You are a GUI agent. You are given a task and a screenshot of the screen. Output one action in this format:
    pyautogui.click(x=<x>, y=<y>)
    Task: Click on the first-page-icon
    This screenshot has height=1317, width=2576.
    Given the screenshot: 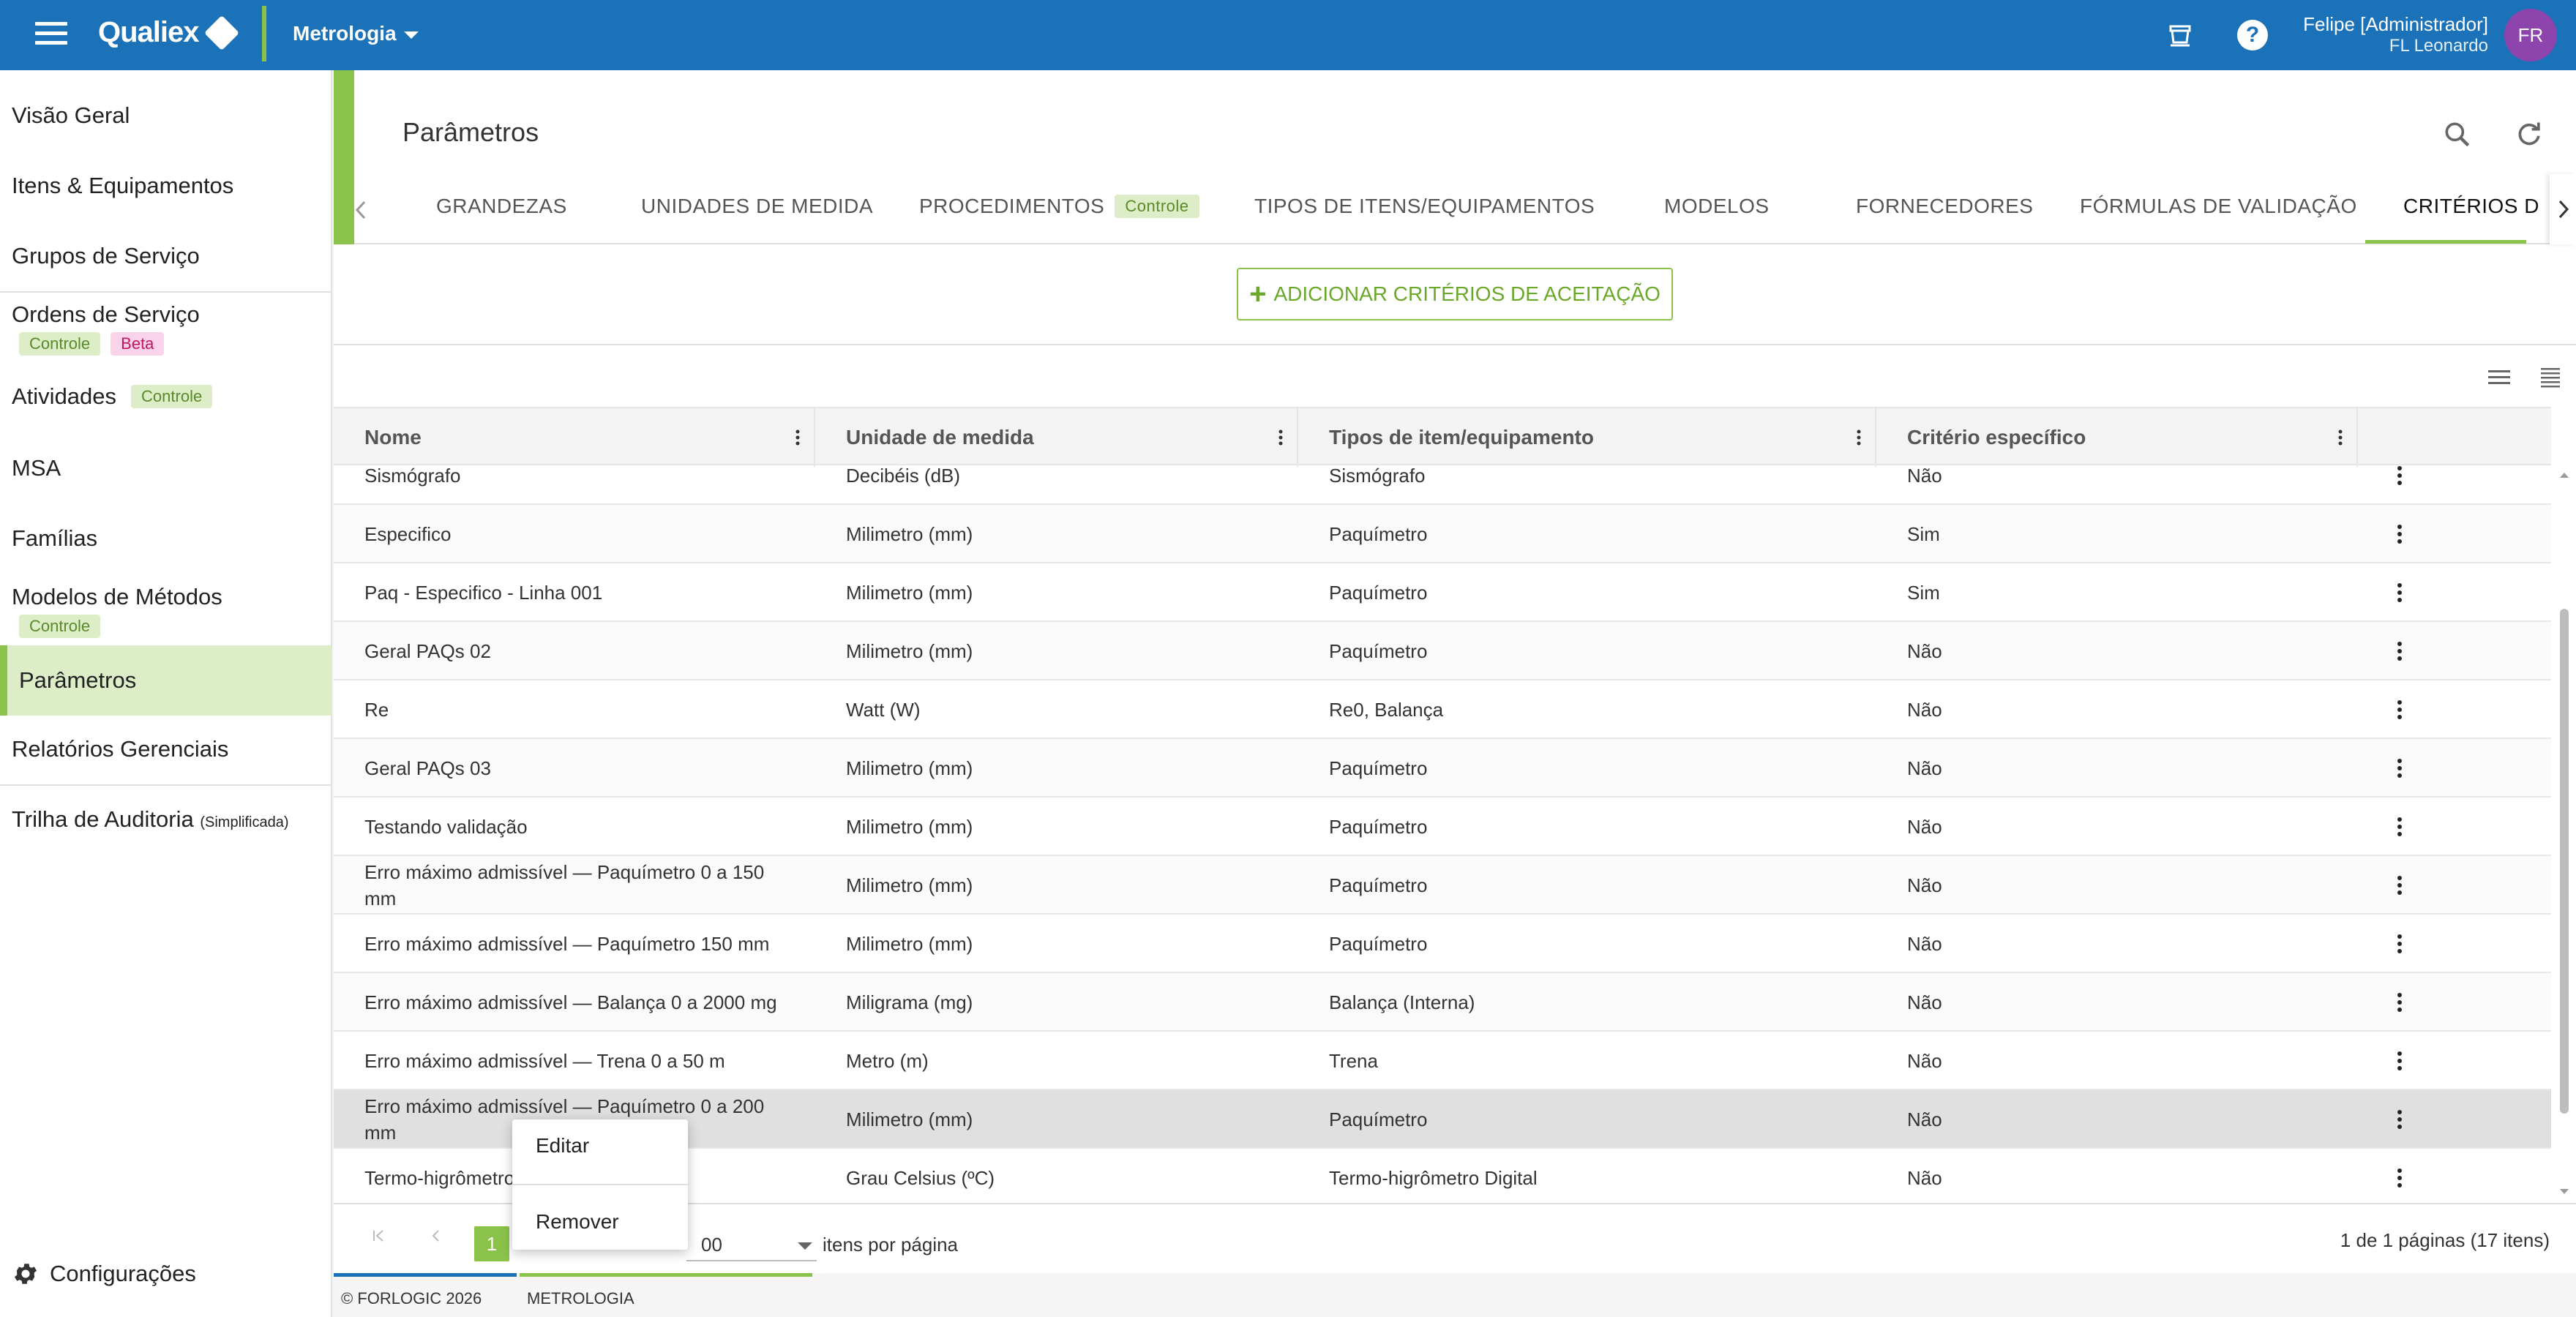 What is the action you would take?
    pyautogui.click(x=379, y=1238)
    